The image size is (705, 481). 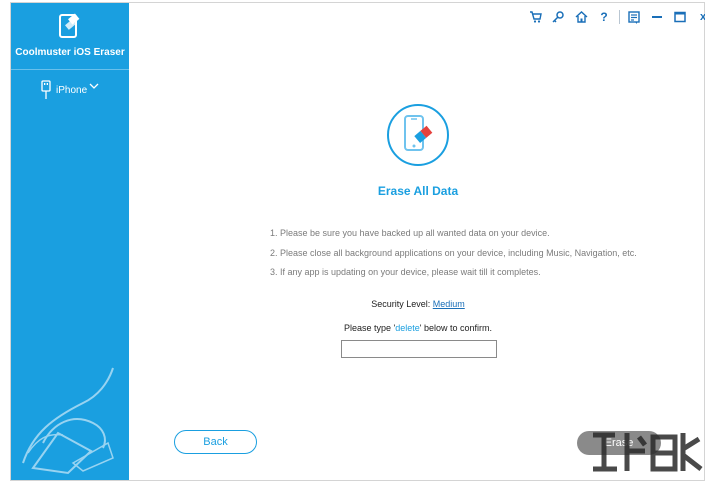 What do you see at coordinates (402, 304) in the screenshot?
I see `security-level-label: Security Level:` at bounding box center [402, 304].